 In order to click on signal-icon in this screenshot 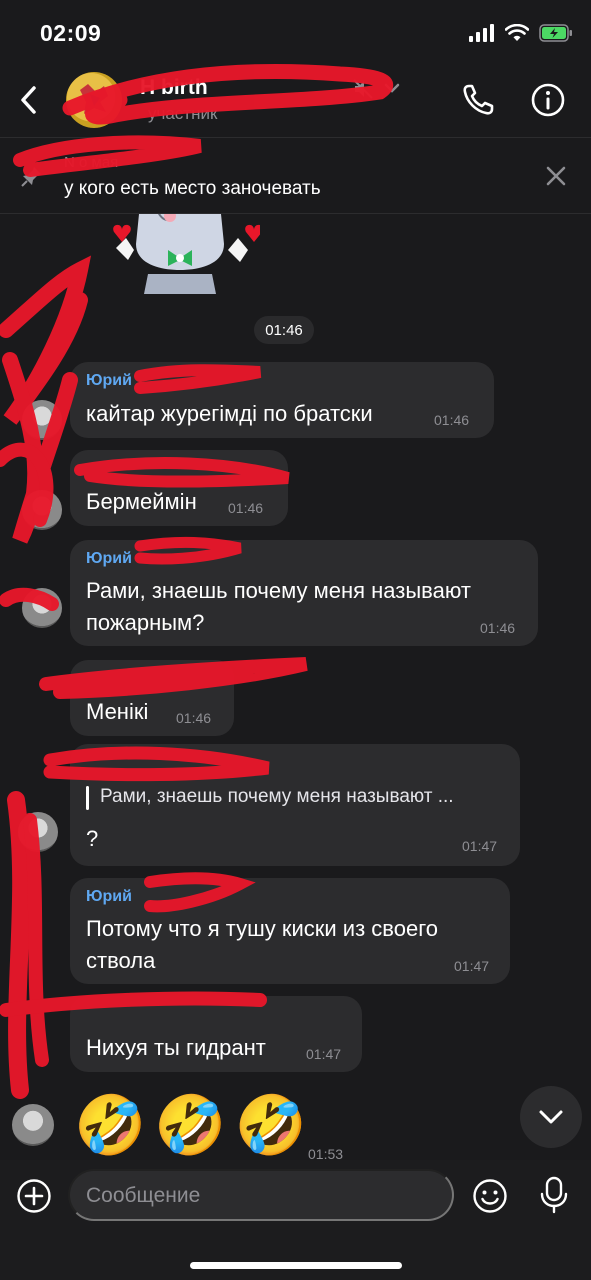, I will do `click(481, 33)`.